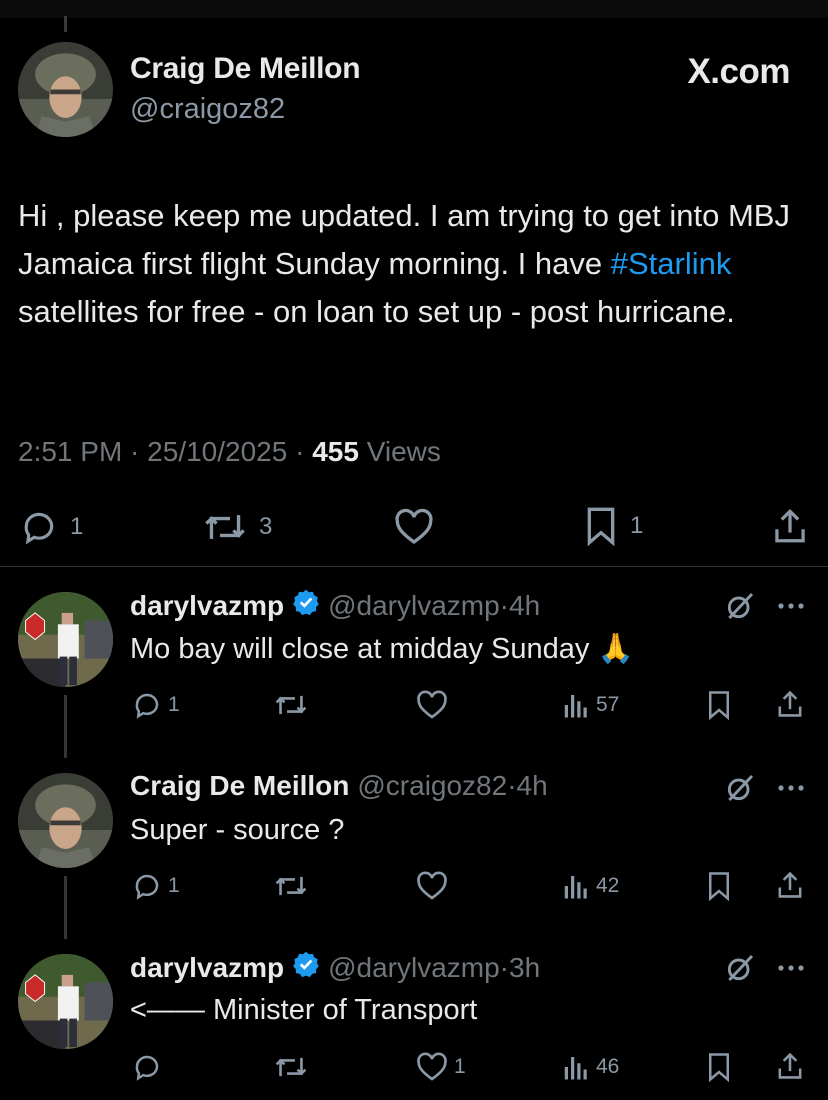 This screenshot has height=1100, width=828. I want to click on views-count: 42, so click(608, 885).